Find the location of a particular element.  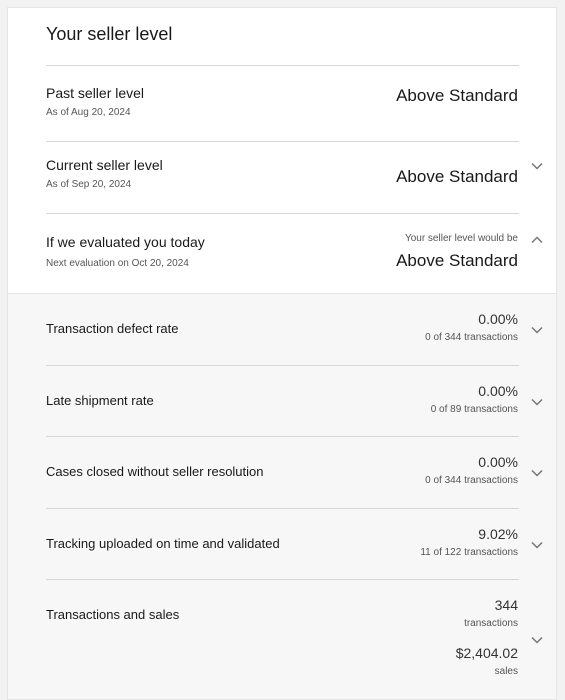

page-title: Your seller level is located at coordinates (109, 34).